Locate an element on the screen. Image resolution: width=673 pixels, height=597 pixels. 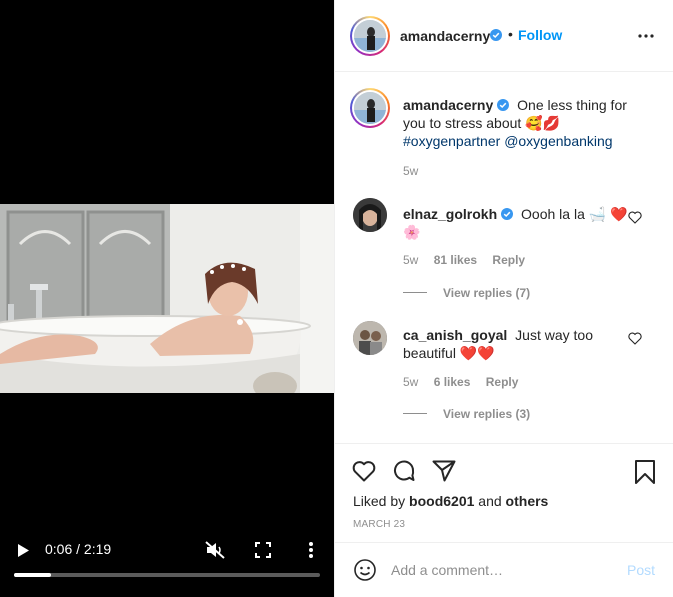
liked-by-user: bood6201 is located at coordinates (441, 501).